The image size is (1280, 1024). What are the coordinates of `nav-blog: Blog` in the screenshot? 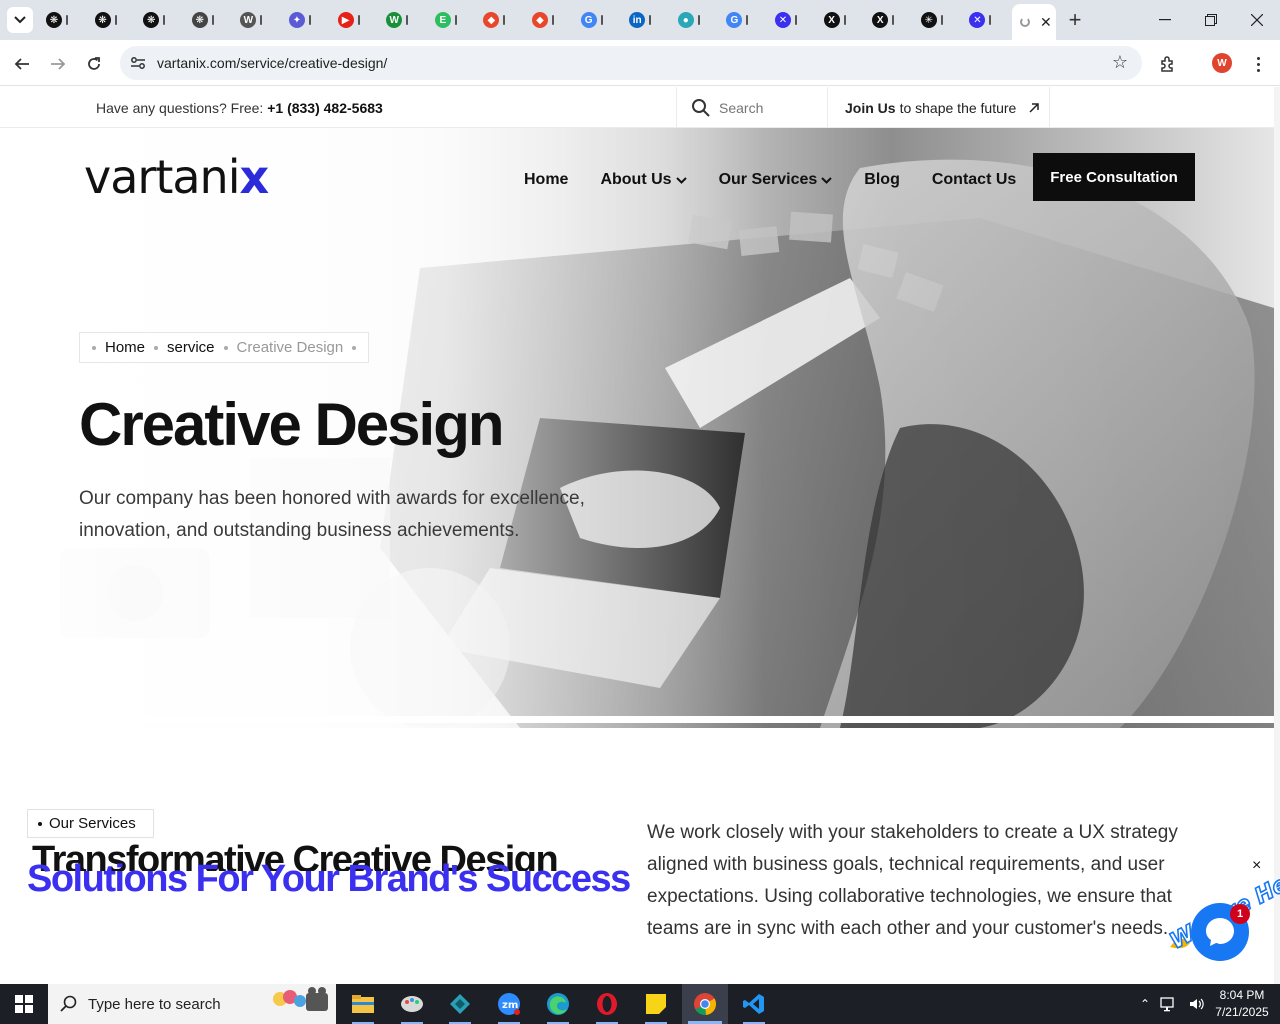 It's located at (882, 180).